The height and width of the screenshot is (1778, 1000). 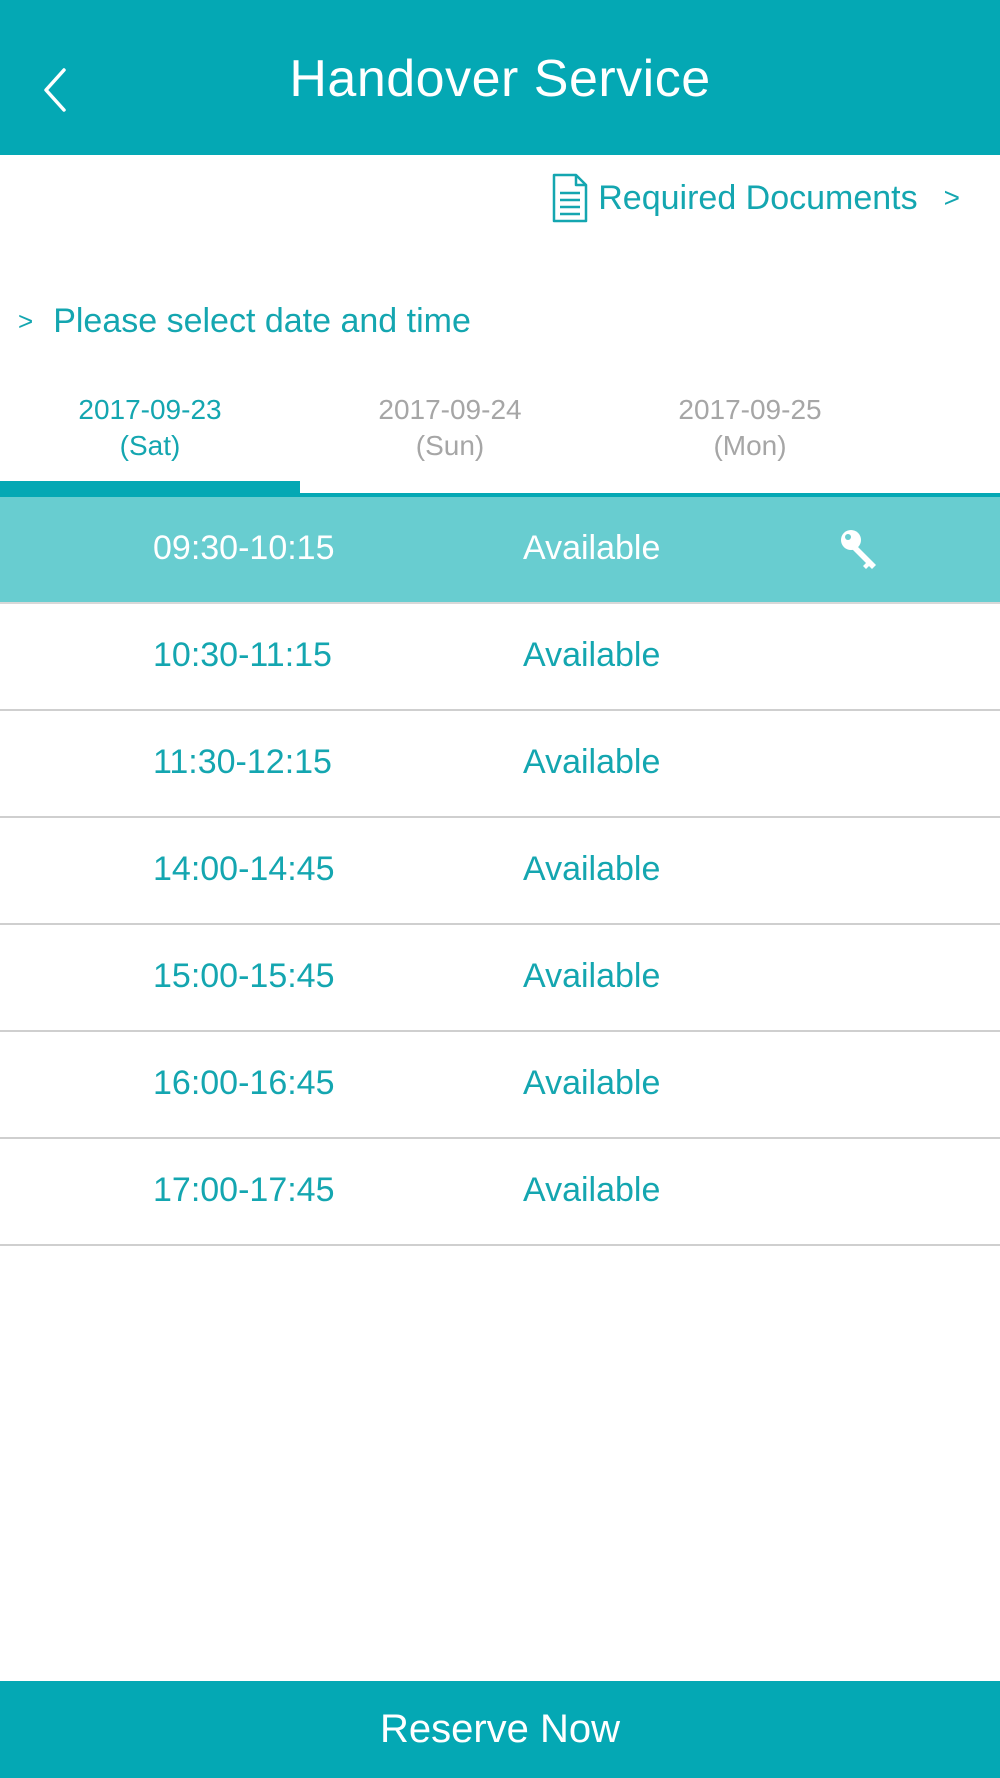 What do you see at coordinates (500, 550) in the screenshot?
I see `time-slot-row: 09:30-10:15 Available` at bounding box center [500, 550].